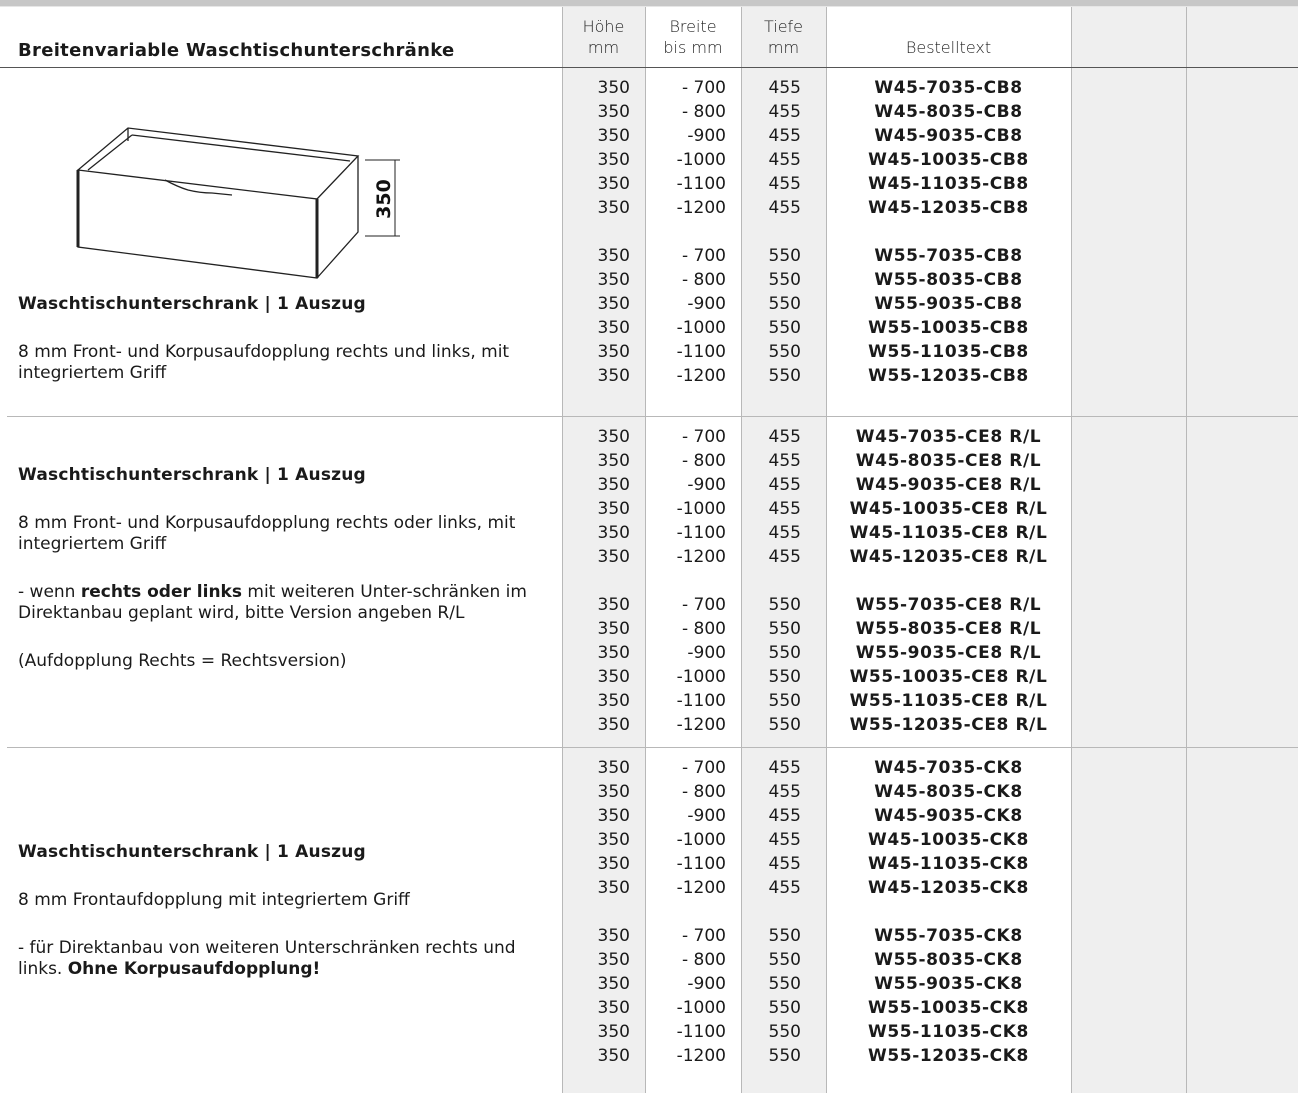 This screenshot has width=1298, height=1093. I want to click on table-row: 350 -900 455 W45-9035-CE8 R/L, so click(535, 485).